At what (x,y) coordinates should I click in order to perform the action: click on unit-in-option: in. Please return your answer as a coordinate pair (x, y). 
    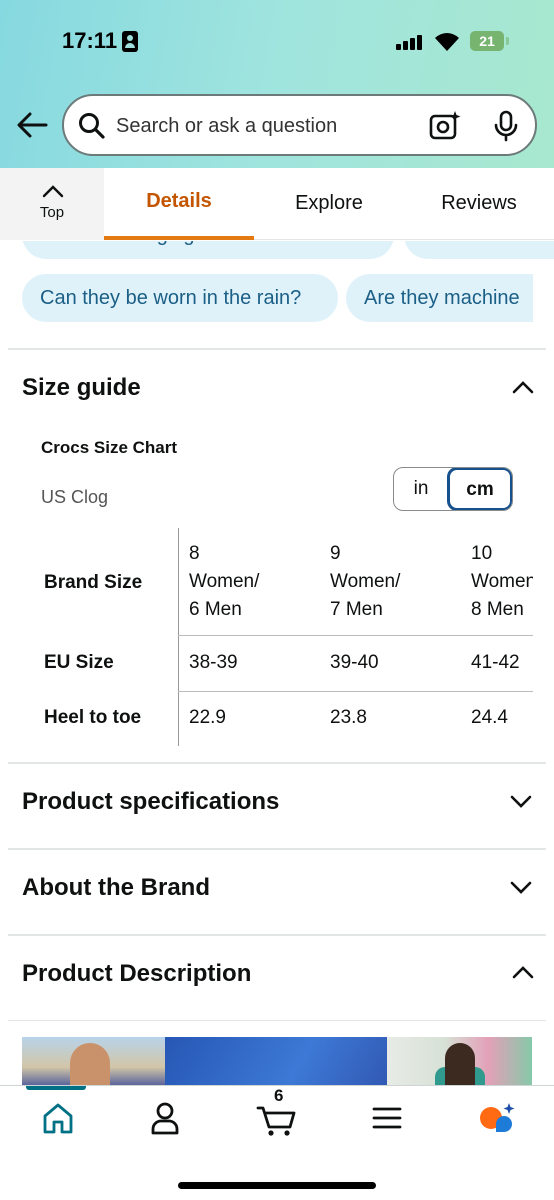
    Looking at the image, I should click on (421, 489).